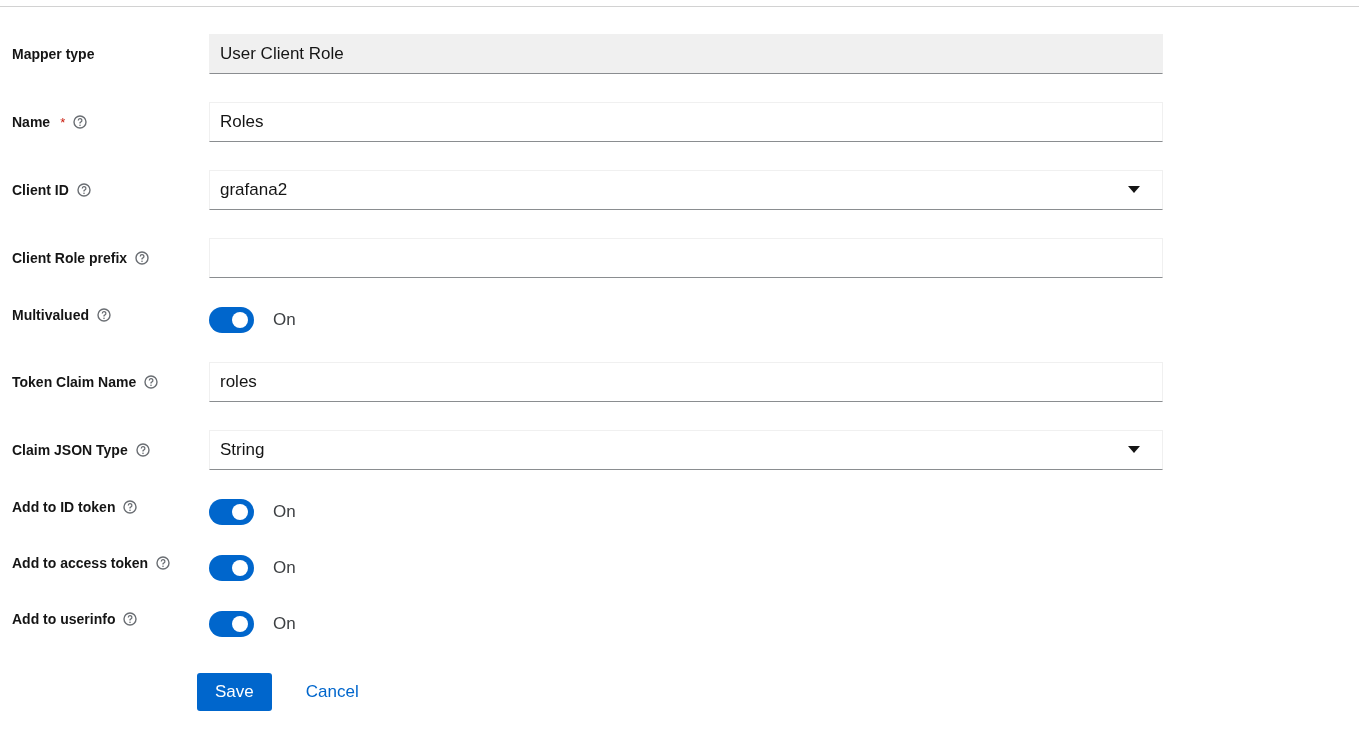 The image size is (1359, 730). Describe the element at coordinates (686, 258) in the screenshot. I see `text-field` at that location.